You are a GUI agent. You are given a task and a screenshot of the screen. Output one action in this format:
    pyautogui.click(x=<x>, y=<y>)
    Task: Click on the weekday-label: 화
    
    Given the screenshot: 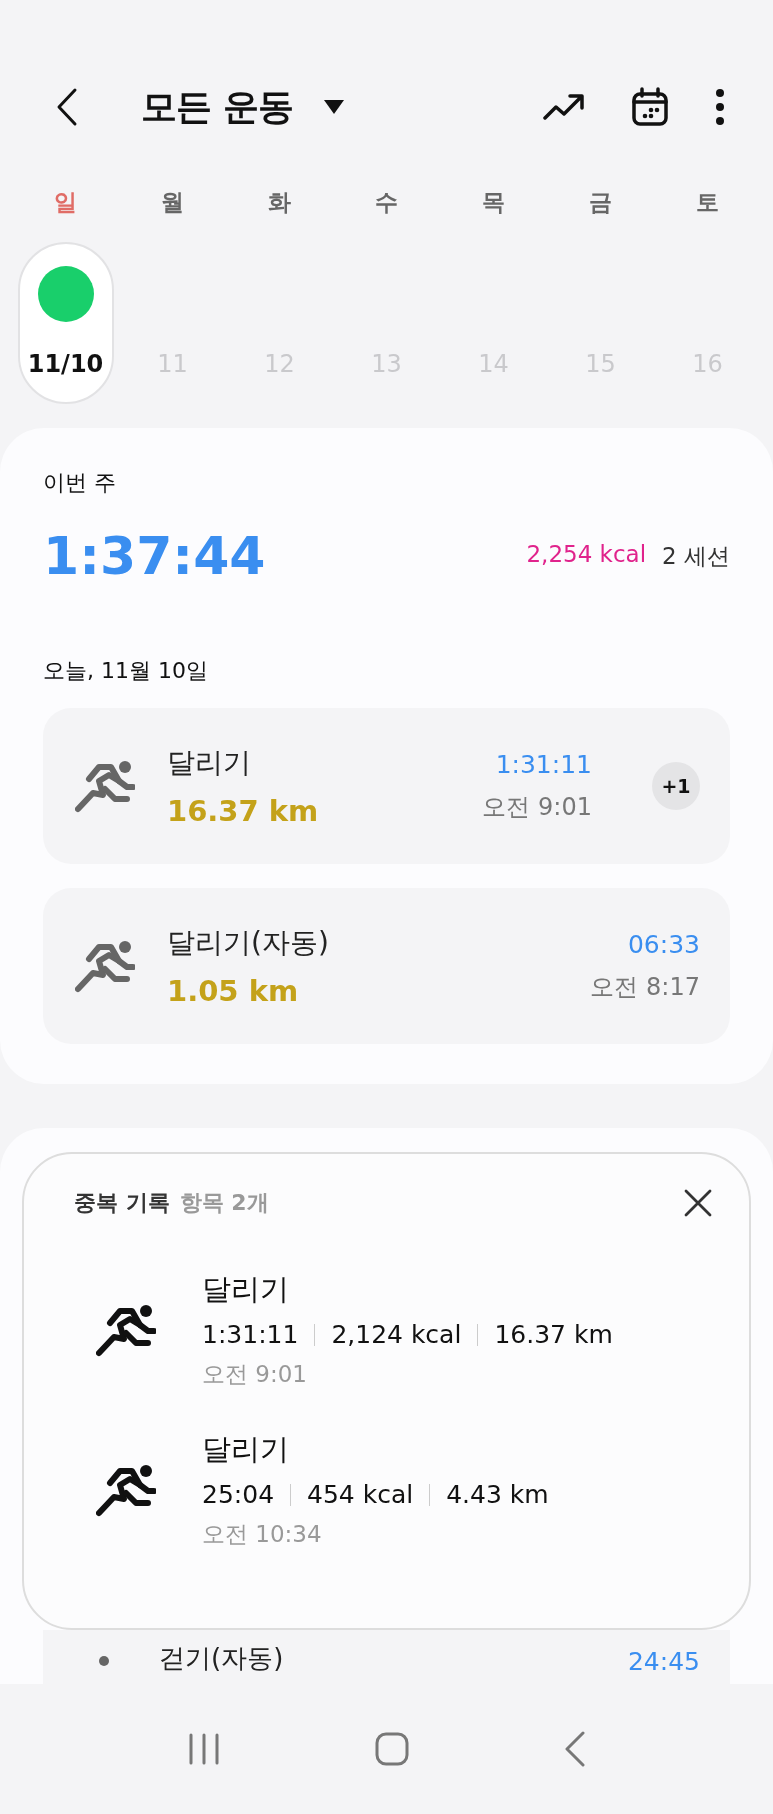 What is the action you would take?
    pyautogui.click(x=279, y=202)
    